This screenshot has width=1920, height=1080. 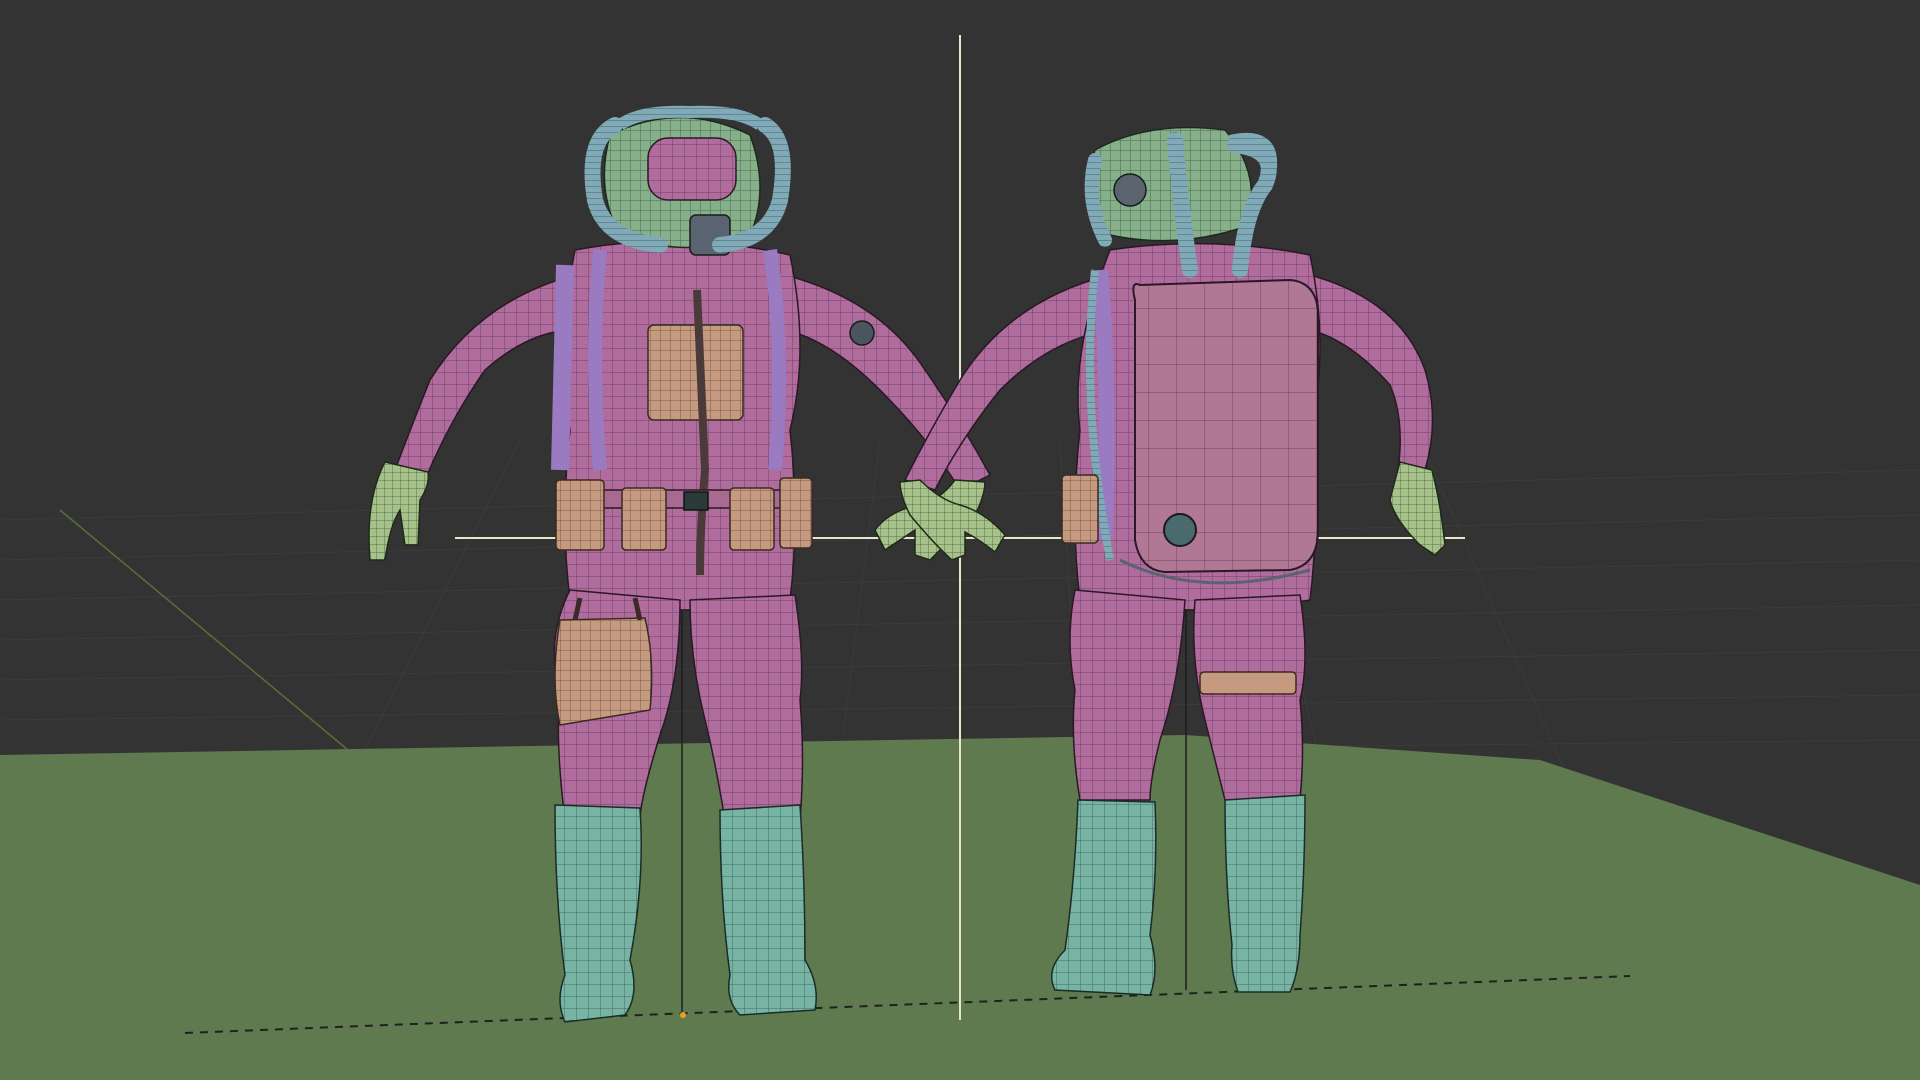 What do you see at coordinates (862, 333) in the screenshot?
I see `shoulder-patch` at bounding box center [862, 333].